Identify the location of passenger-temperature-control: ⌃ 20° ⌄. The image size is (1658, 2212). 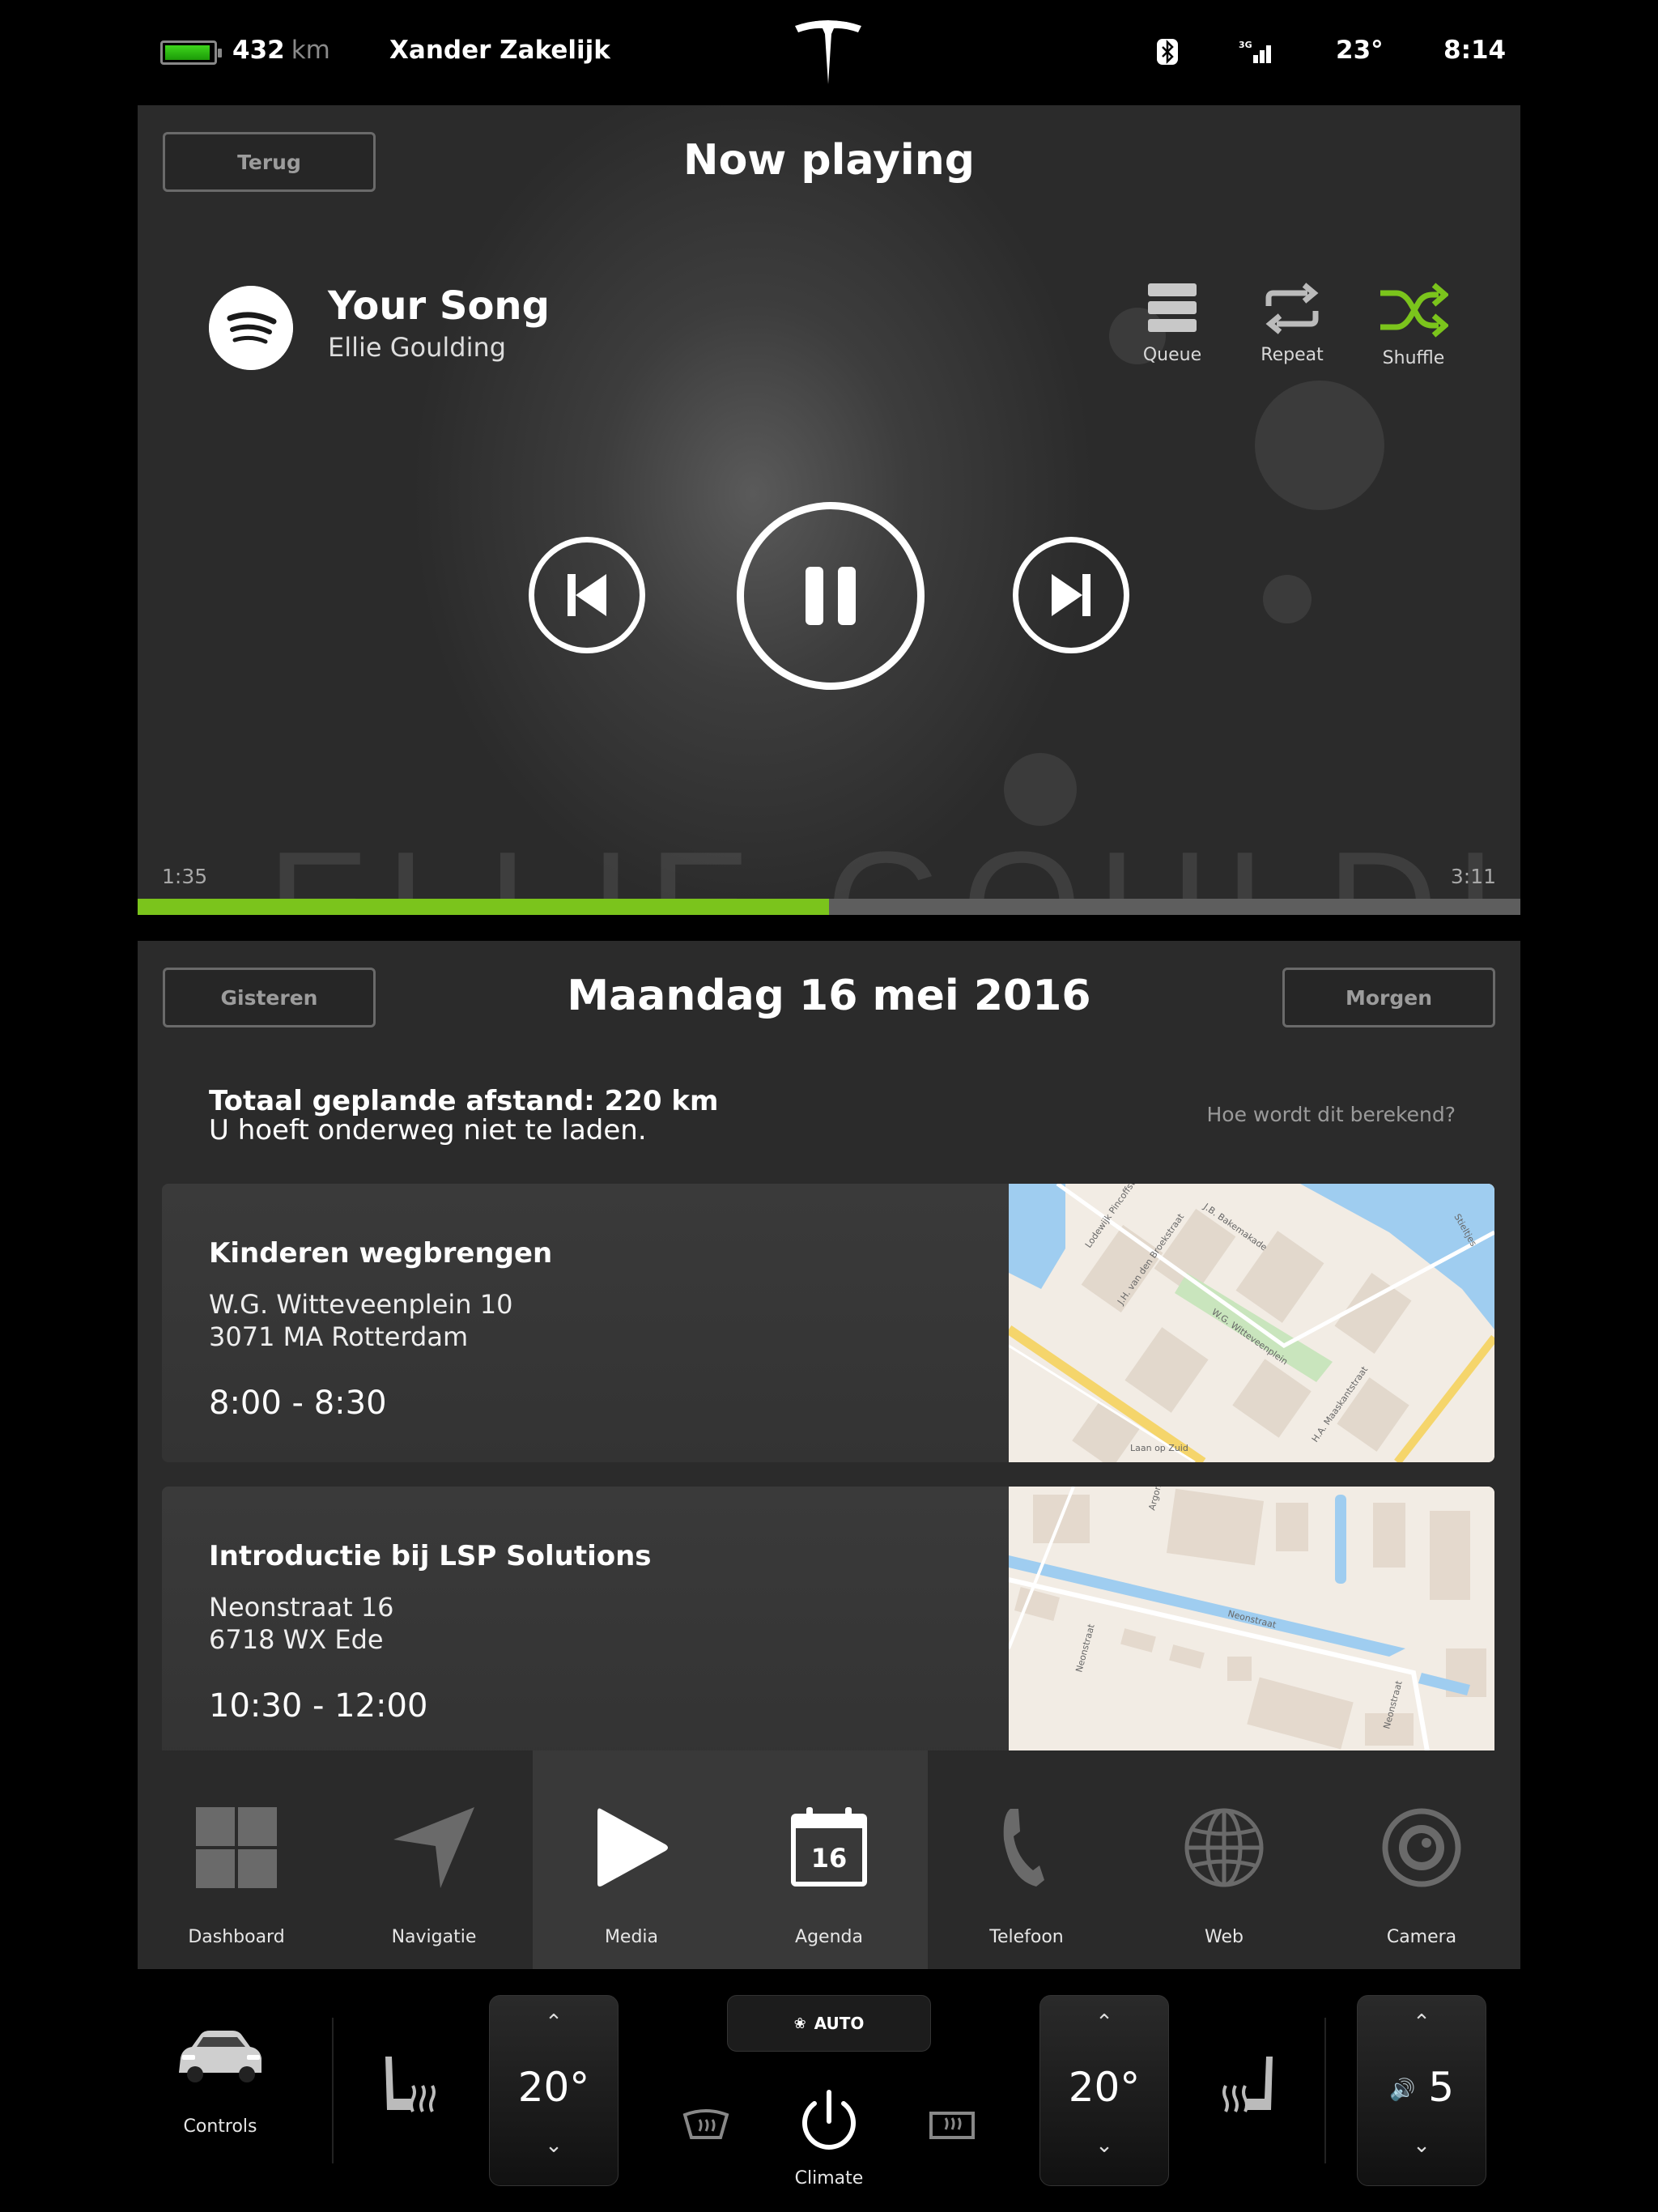
(1104, 2090).